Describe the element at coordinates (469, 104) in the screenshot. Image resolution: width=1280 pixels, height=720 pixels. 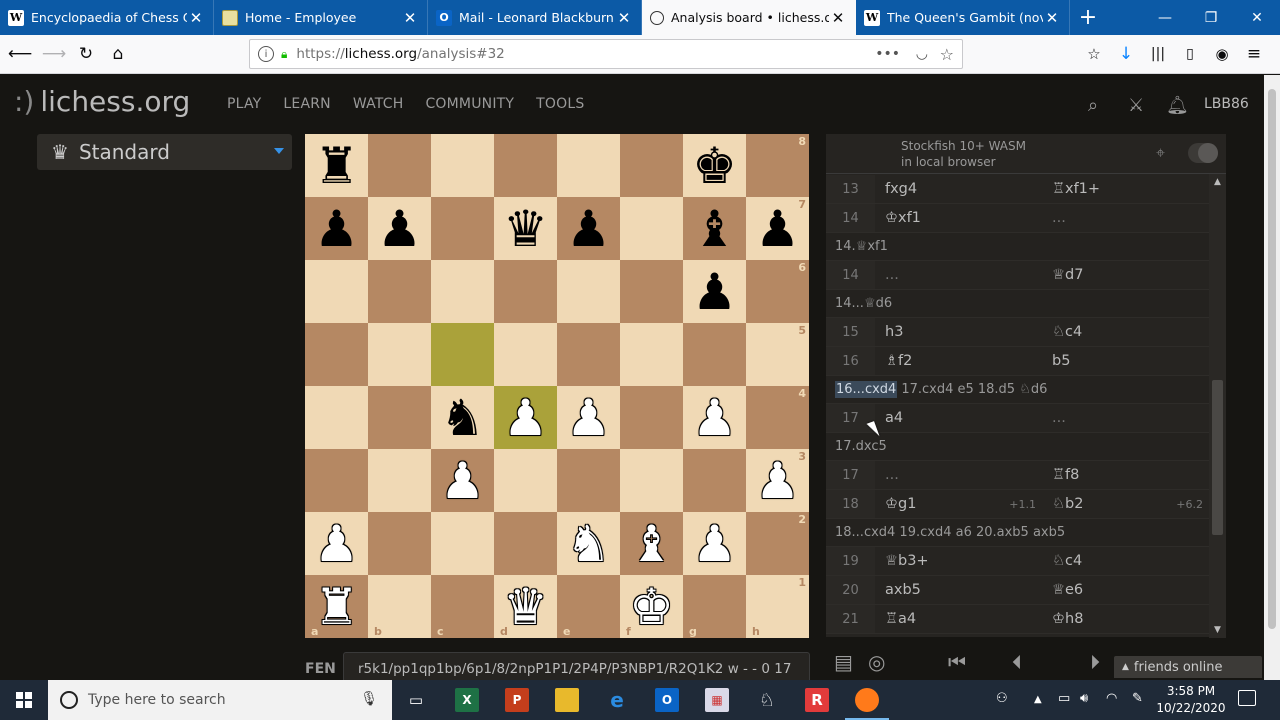
I see `nav-community: COMMUNITY` at that location.